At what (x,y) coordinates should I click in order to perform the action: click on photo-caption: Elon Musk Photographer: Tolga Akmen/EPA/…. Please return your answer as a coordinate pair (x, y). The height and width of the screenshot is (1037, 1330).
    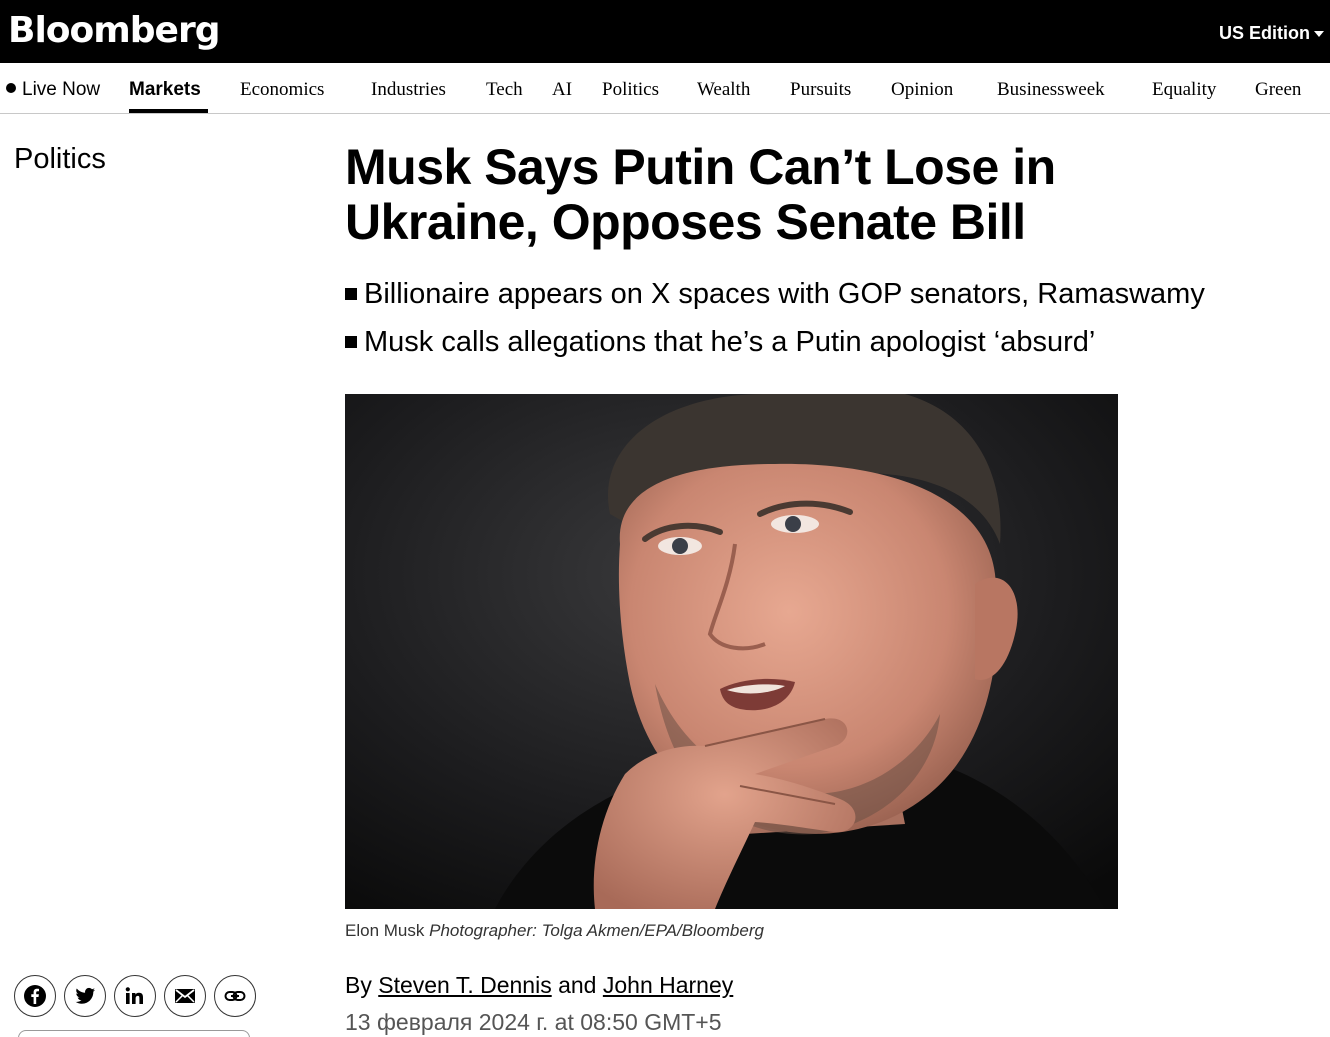
    Looking at the image, I should click on (554, 931).